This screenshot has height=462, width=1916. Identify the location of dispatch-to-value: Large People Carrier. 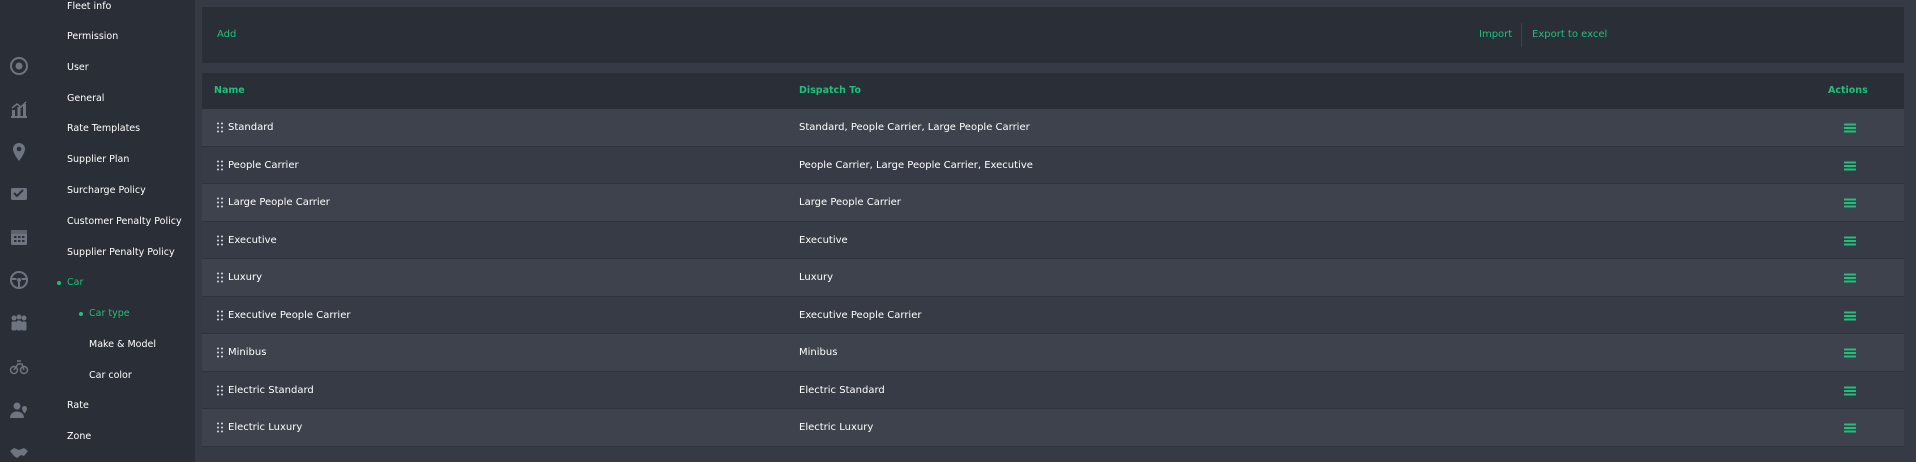
(850, 202).